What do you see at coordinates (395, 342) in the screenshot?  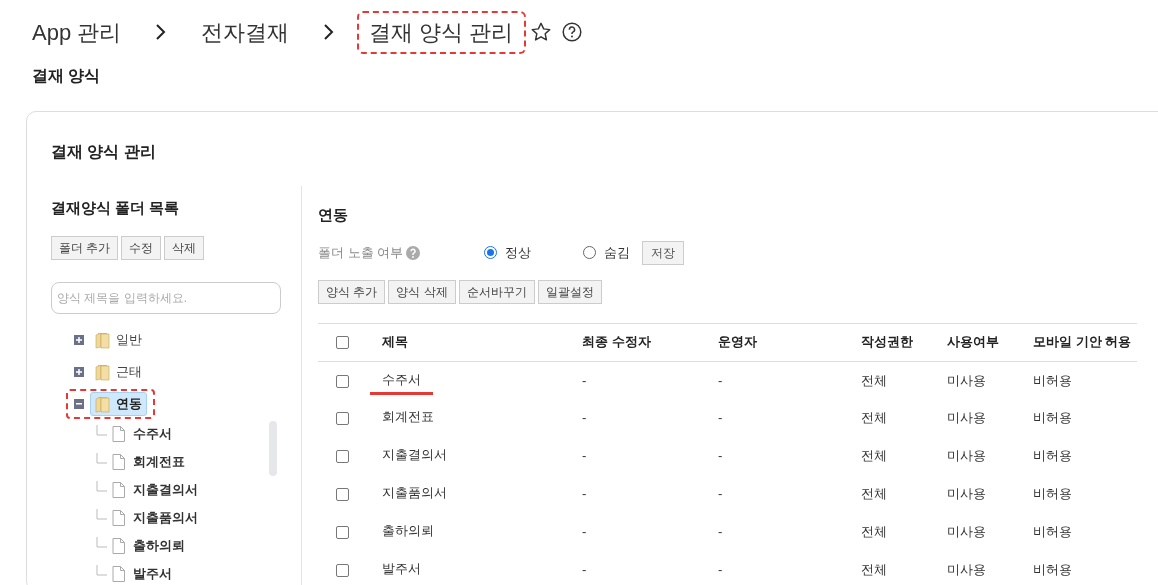 I see `column-header: 제목` at bounding box center [395, 342].